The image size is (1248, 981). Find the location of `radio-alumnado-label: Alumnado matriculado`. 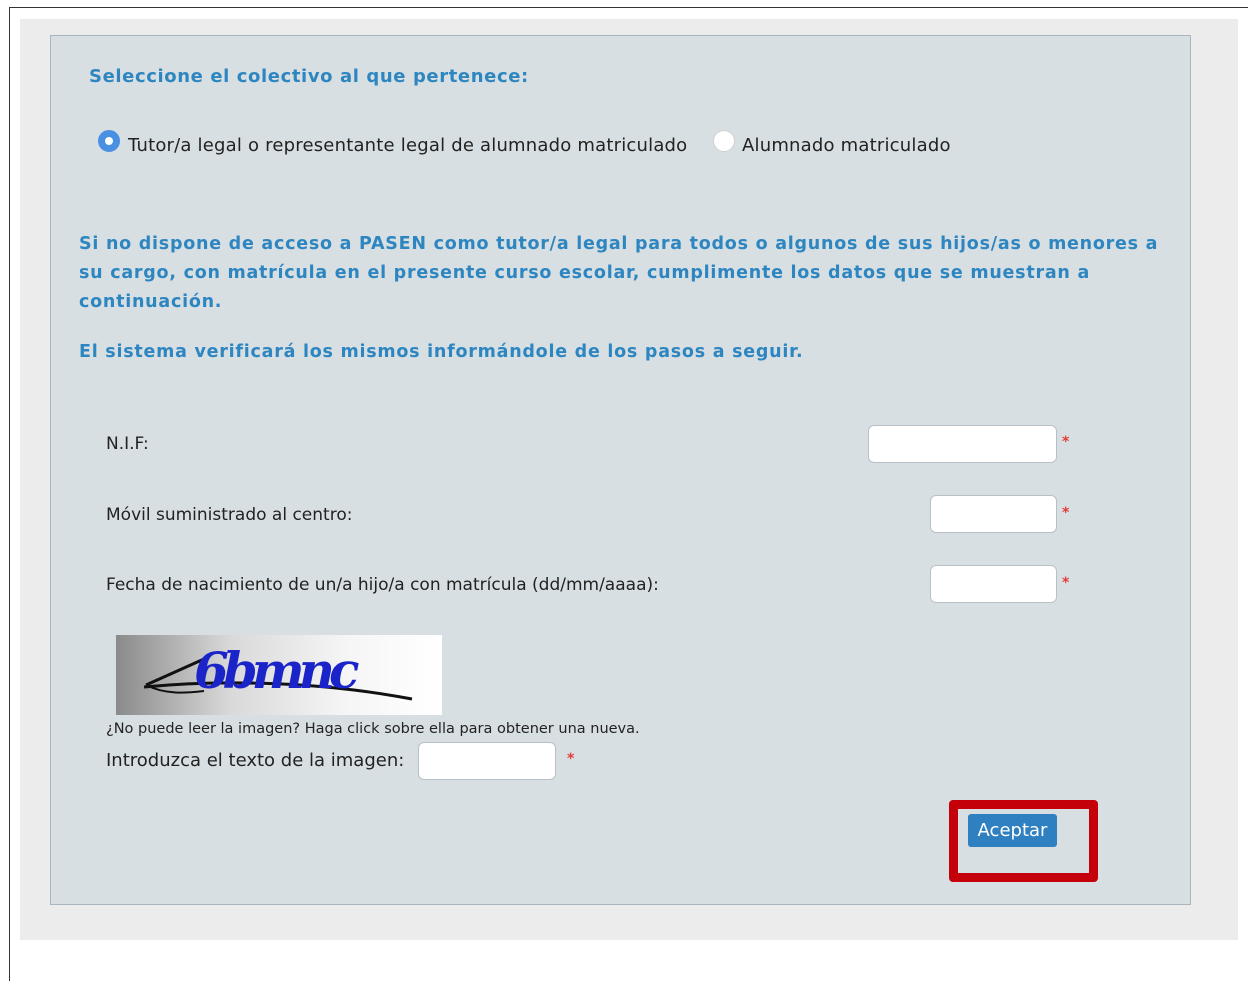

radio-alumnado-label: Alumnado matriculado is located at coordinates (846, 145).